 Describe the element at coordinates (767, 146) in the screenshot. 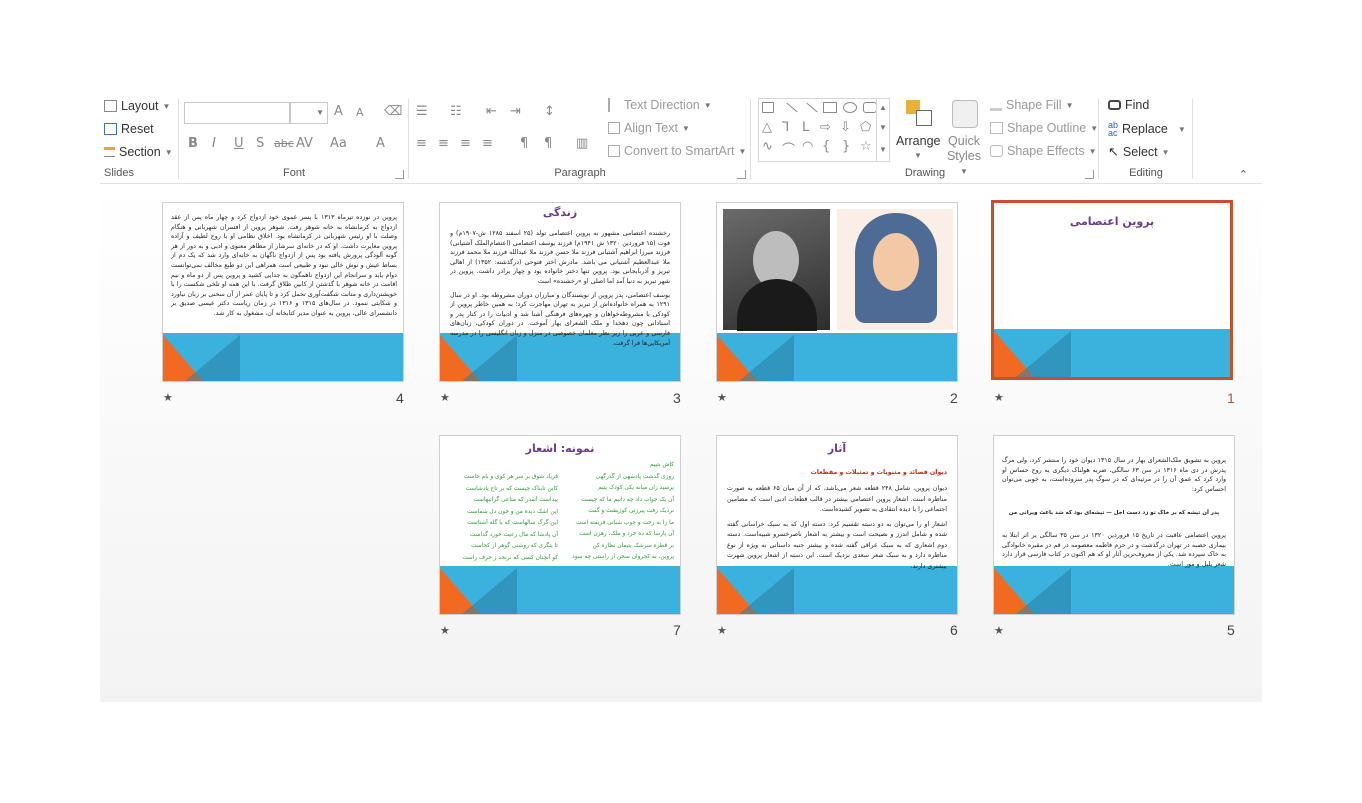

I see `freeform-shape-icon: ∿` at that location.